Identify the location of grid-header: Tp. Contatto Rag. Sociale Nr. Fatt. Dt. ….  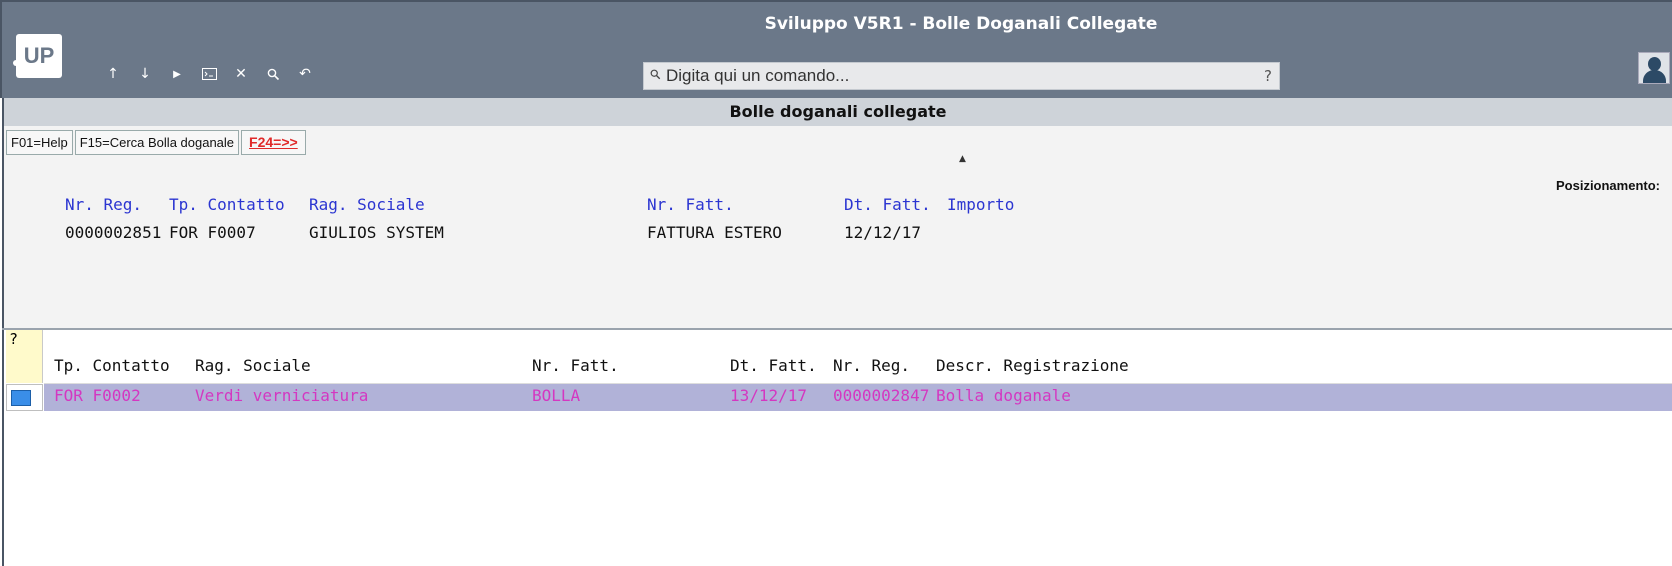
(858, 357).